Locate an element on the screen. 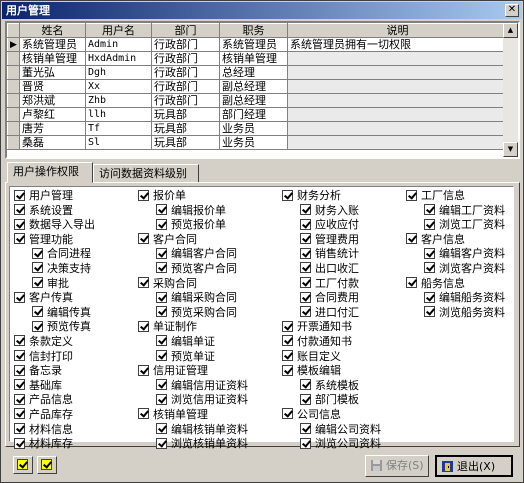 Image resolution: width=524 pixels, height=483 pixels. permission-item: 备忘录 is located at coordinates (54, 371).